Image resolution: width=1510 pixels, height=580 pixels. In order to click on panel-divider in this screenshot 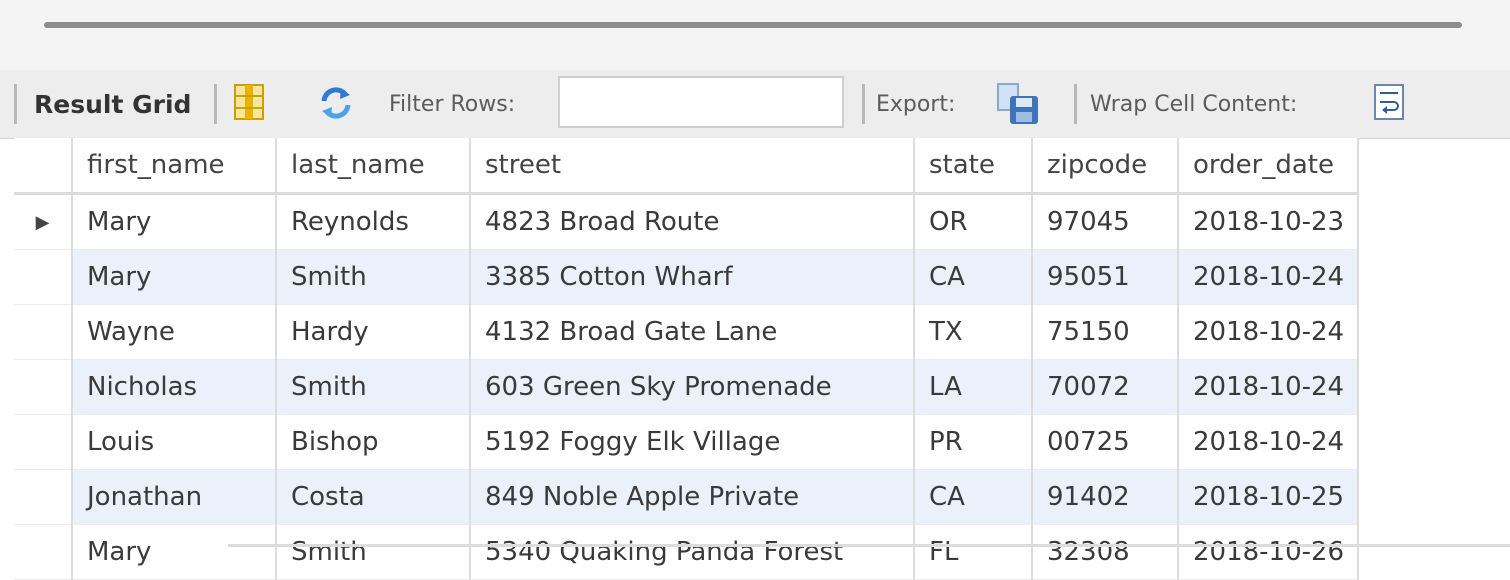, I will do `click(753, 25)`.